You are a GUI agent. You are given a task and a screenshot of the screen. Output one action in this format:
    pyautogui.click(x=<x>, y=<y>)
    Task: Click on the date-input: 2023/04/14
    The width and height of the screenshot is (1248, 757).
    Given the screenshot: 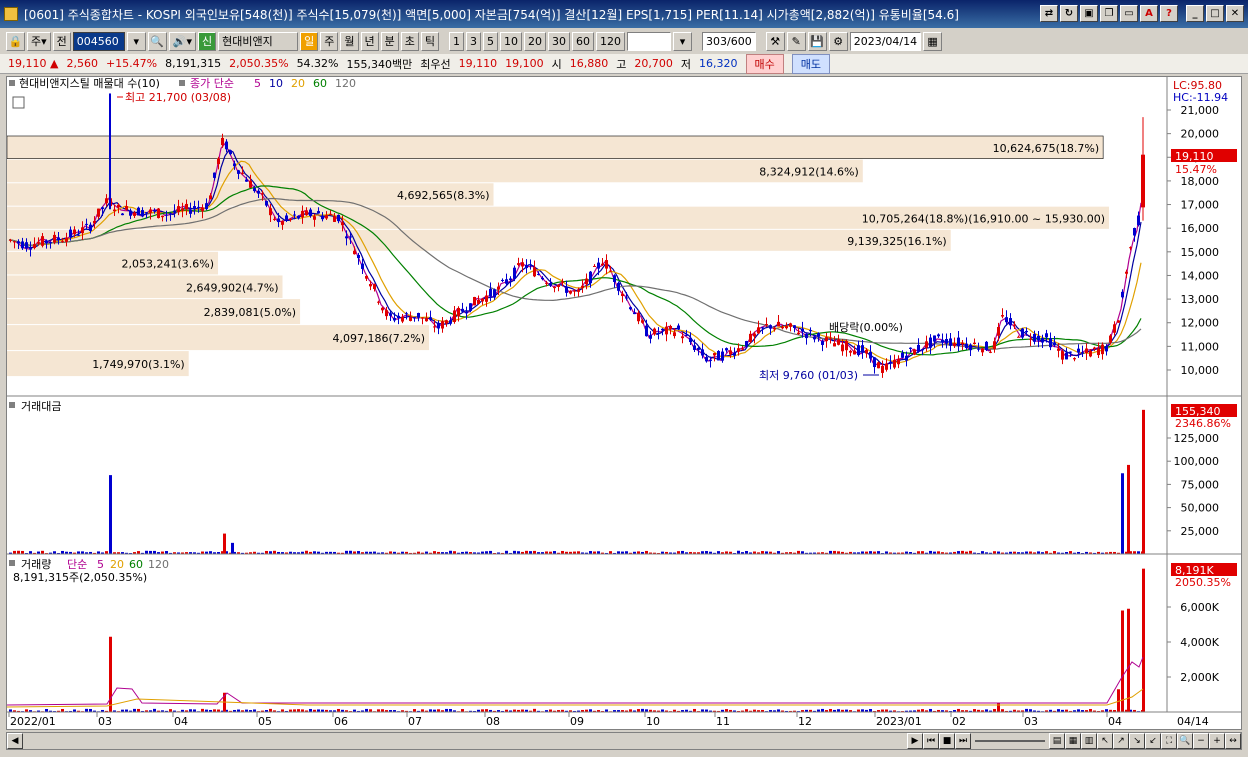 What is the action you would take?
    pyautogui.click(x=885, y=41)
    